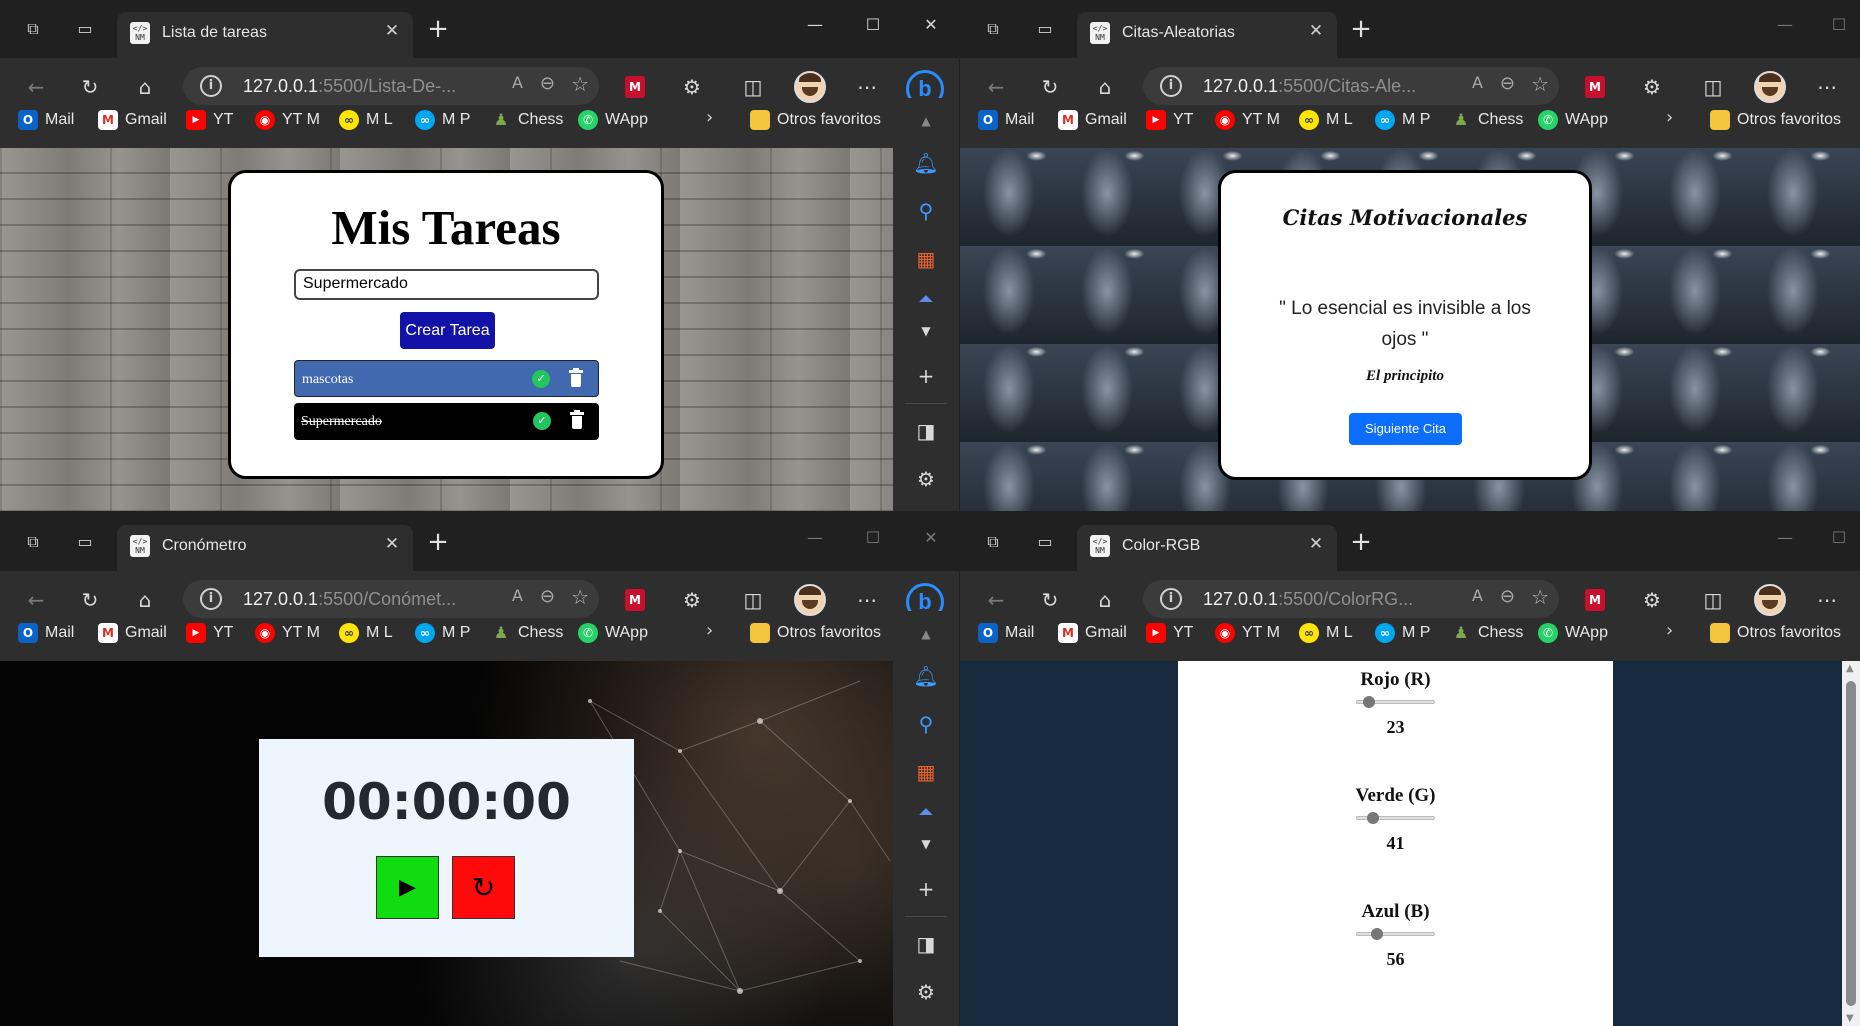  I want to click on read-aloud-icon: A, so click(517, 82).